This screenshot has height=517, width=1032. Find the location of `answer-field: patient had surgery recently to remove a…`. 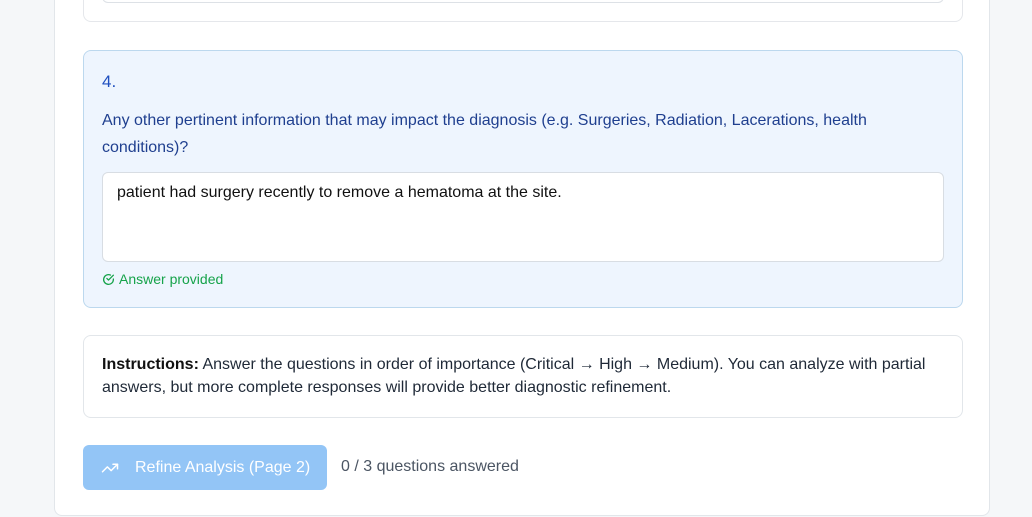

answer-field: patient had surgery recently to remove a… is located at coordinates (523, 217).